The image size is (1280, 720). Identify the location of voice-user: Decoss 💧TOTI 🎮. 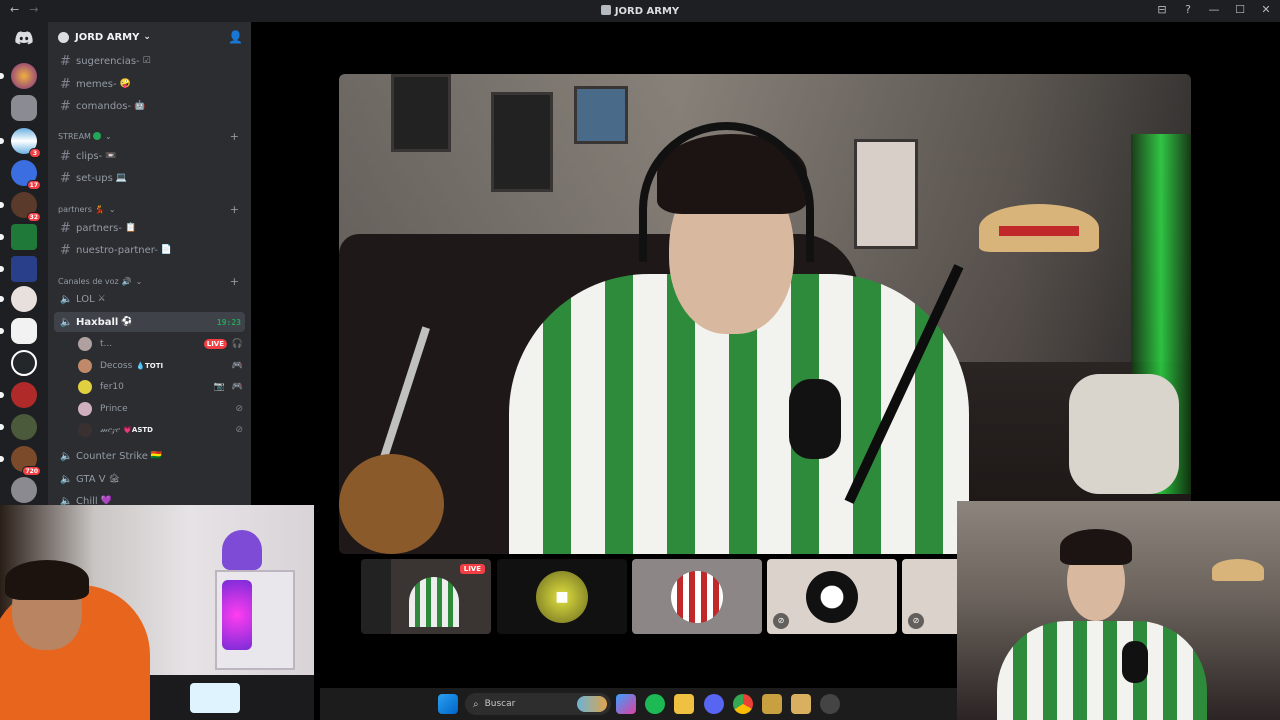
(161, 366).